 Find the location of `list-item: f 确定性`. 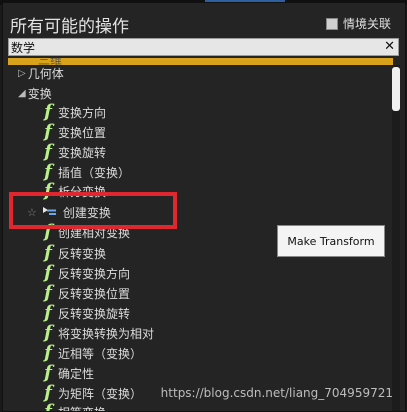

list-item: f 确定性 is located at coordinates (67, 373).